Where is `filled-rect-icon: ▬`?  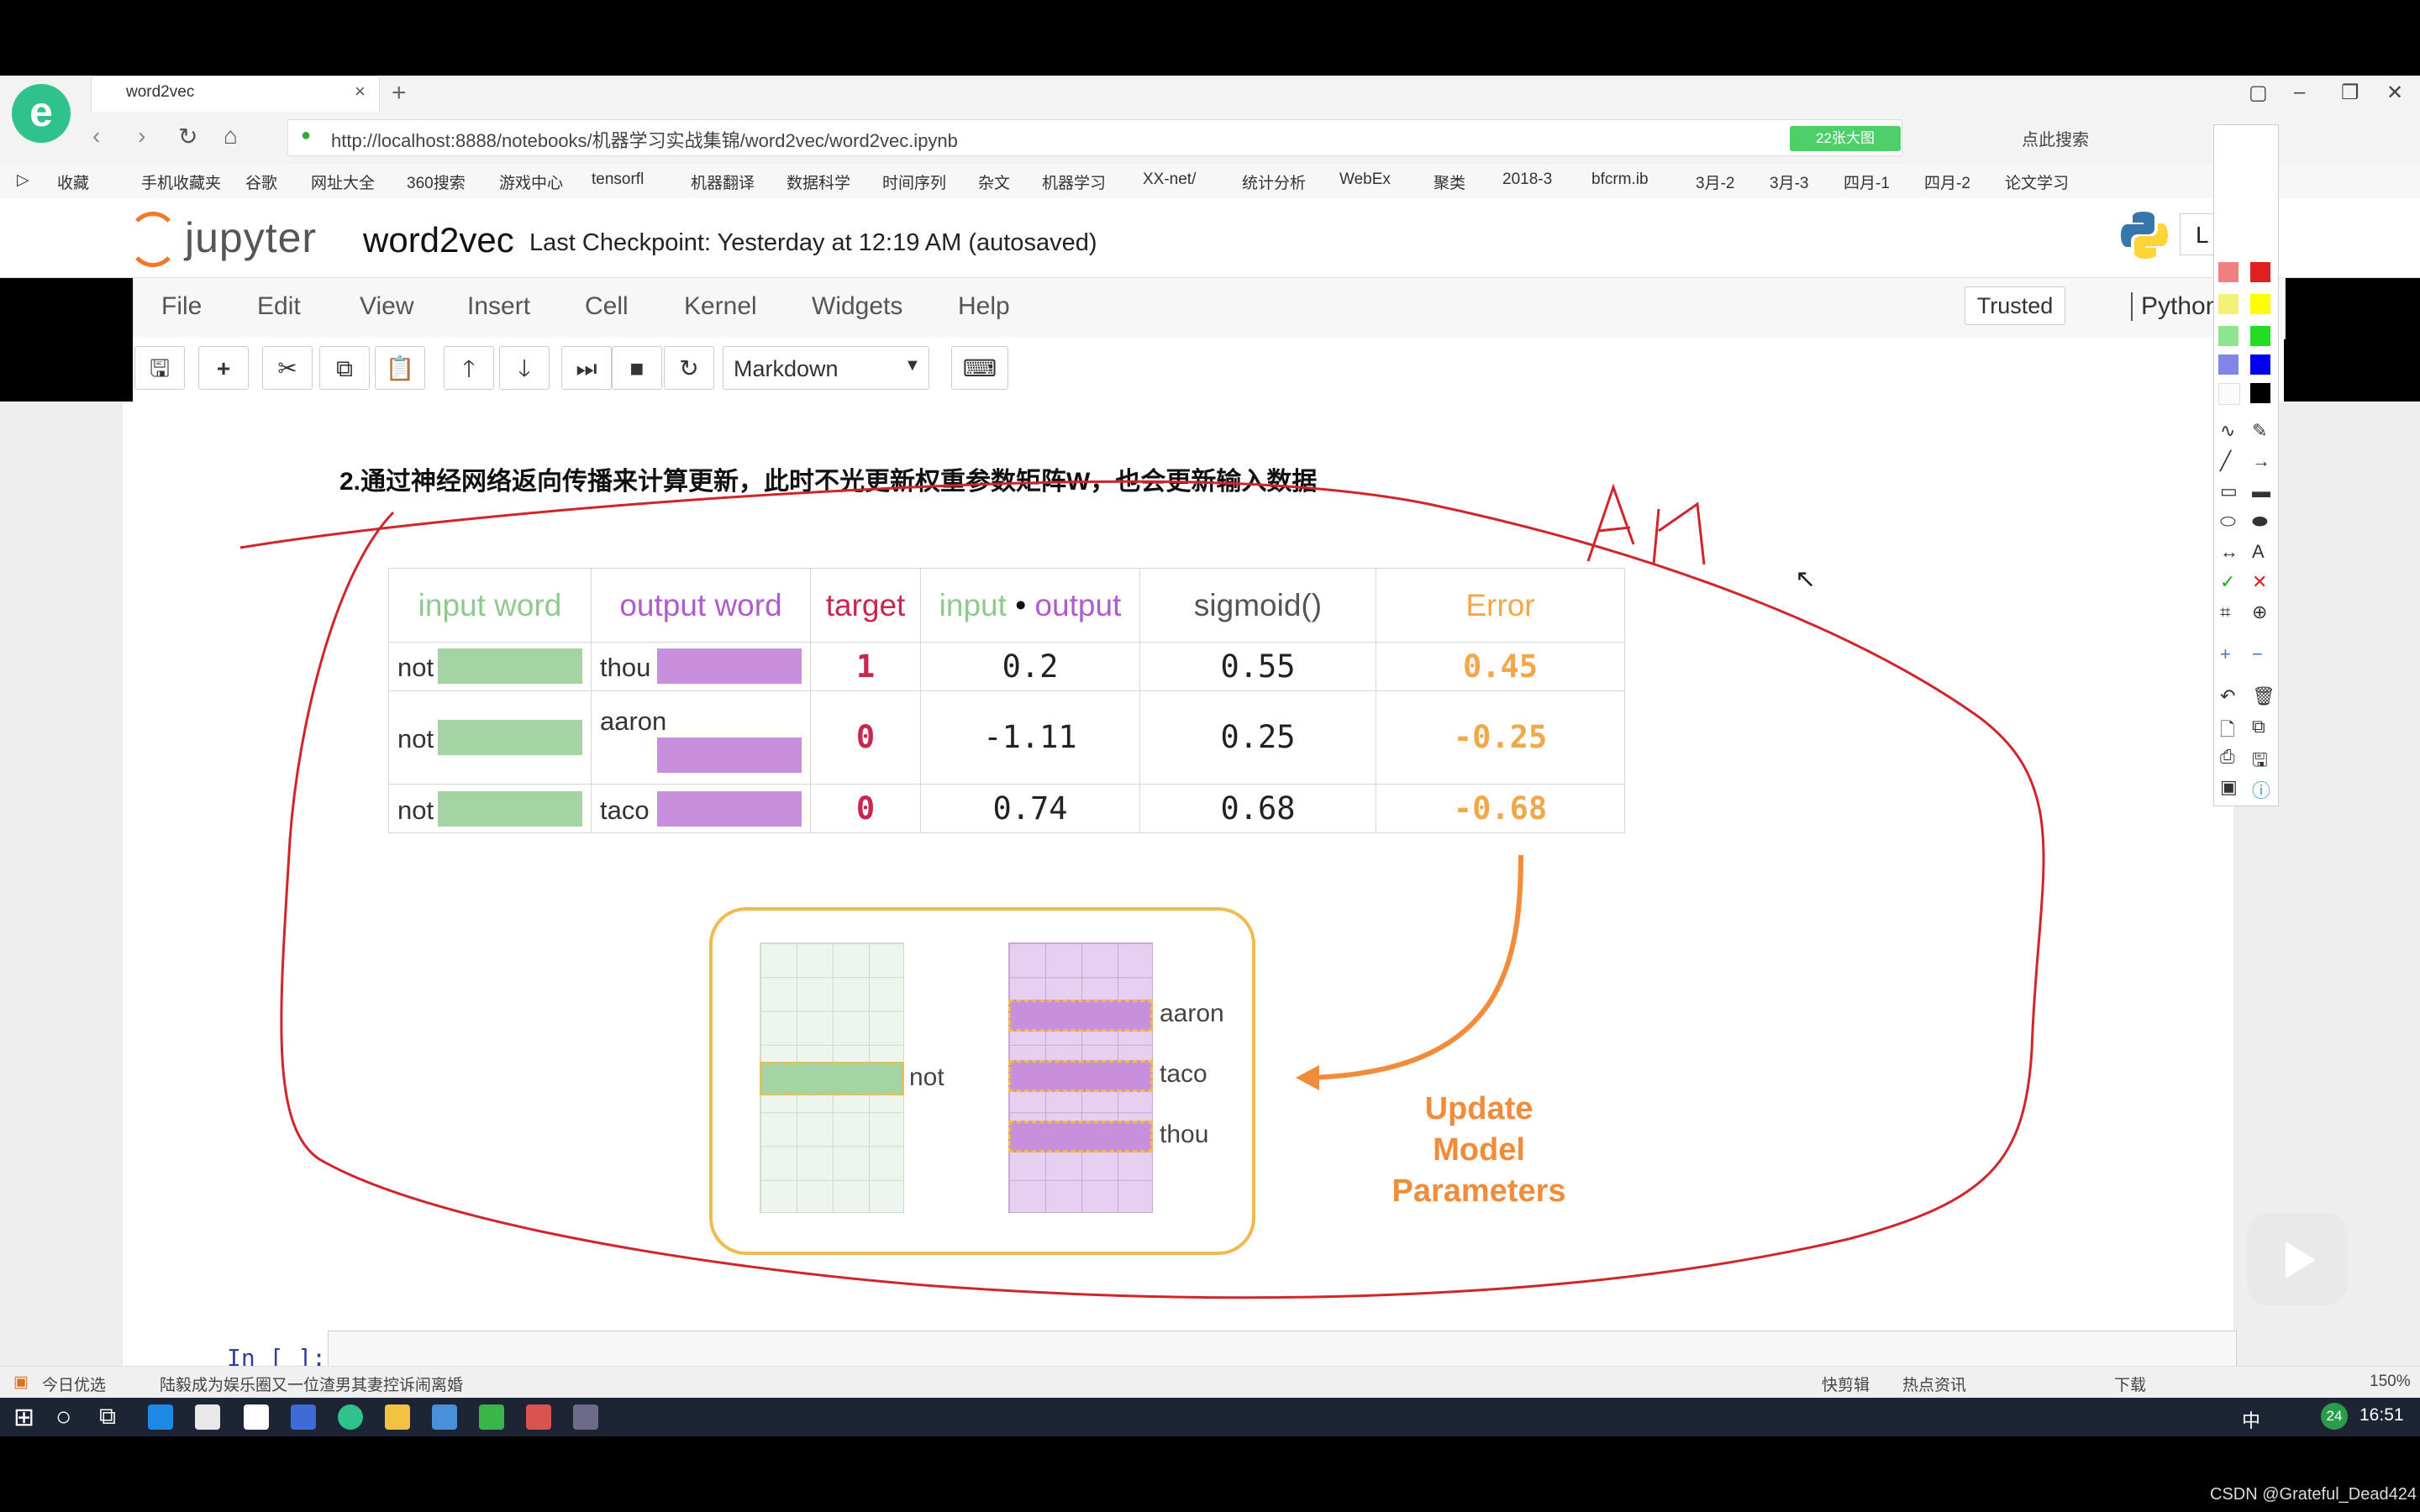 filled-rect-icon: ▬ is located at coordinates (2261, 491).